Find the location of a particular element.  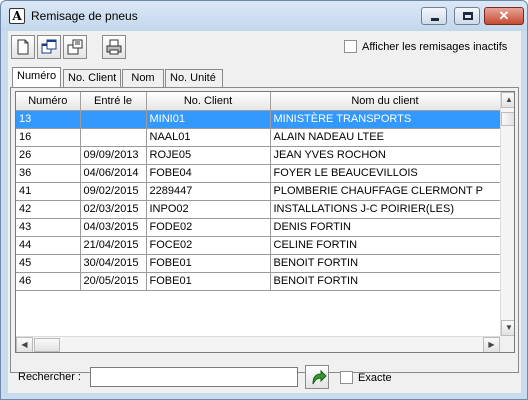

cell-entre-le: 09/02/2015 is located at coordinates (113, 191).